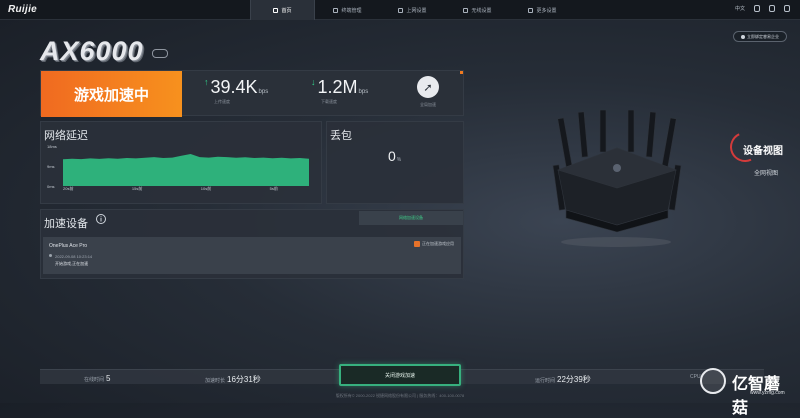  I want to click on online-label: 在线时间, so click(94, 380).